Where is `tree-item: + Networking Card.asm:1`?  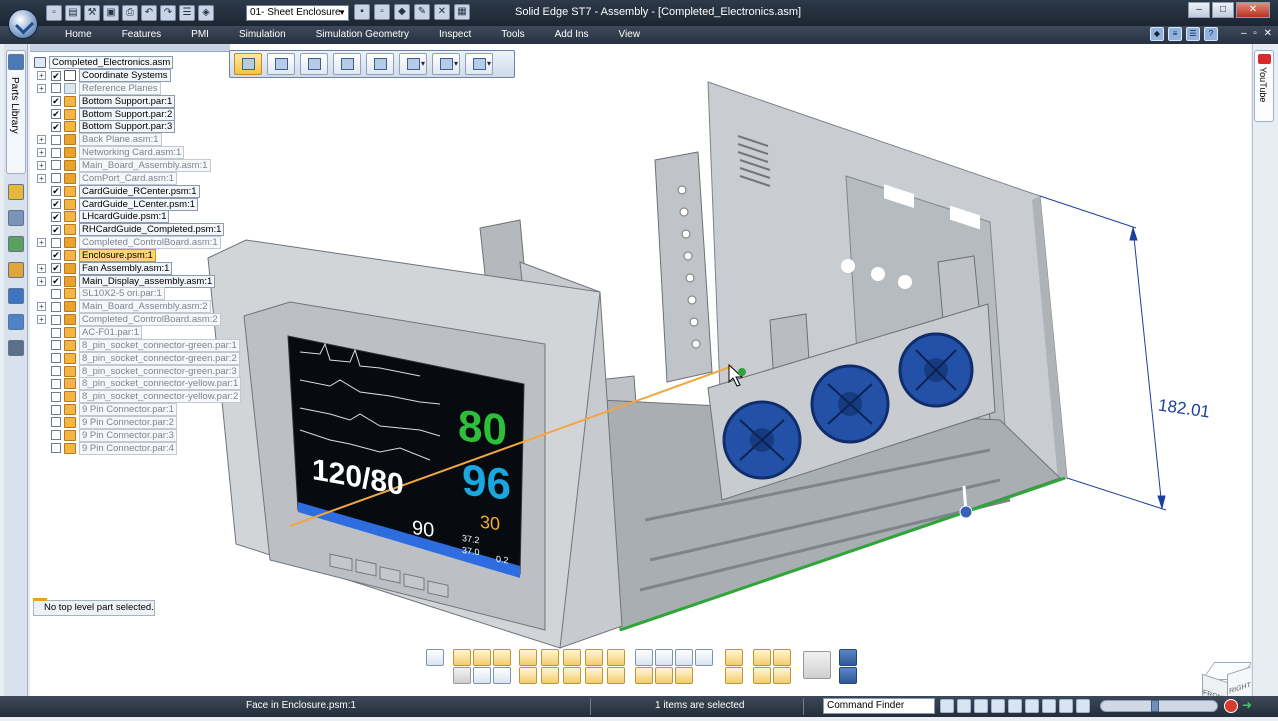
tree-item: + Networking Card.asm:1 is located at coordinates (107, 153).